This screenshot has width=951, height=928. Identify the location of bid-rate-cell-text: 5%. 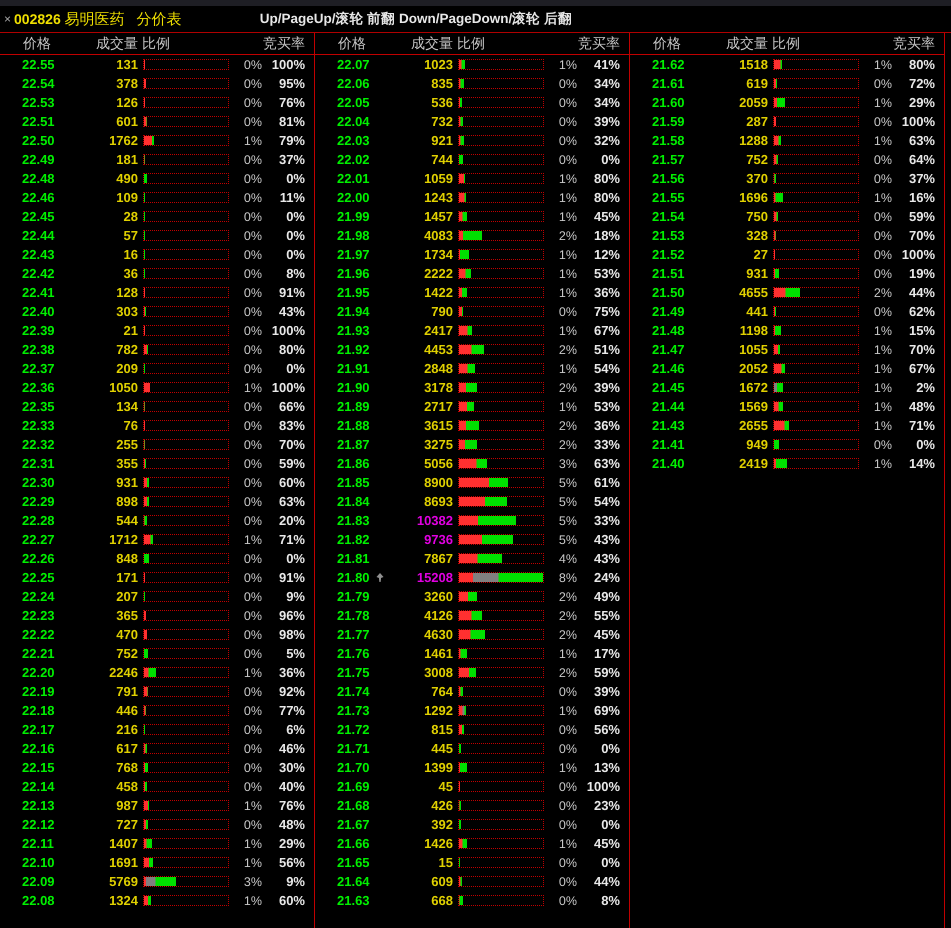
(295, 653).